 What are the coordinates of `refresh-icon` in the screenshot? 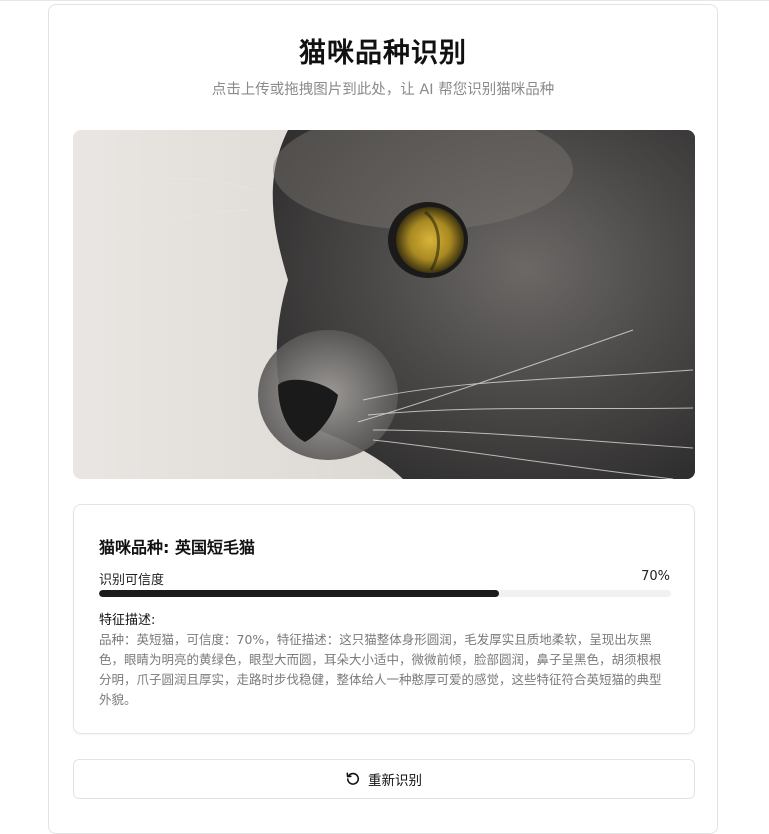 It's located at (353, 779).